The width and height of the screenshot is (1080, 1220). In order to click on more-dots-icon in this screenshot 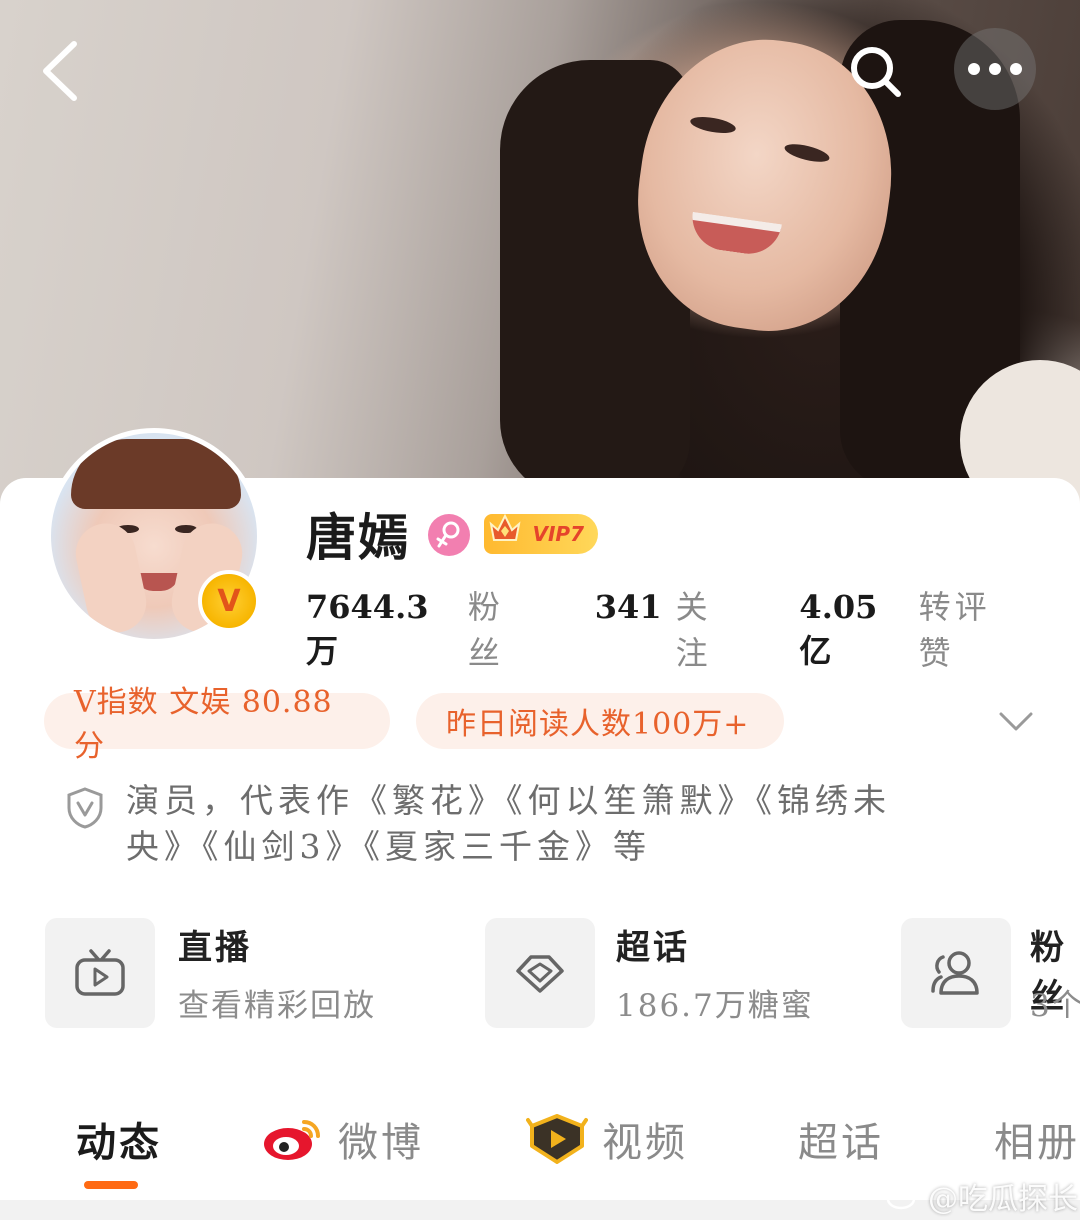, I will do `click(995, 69)`.